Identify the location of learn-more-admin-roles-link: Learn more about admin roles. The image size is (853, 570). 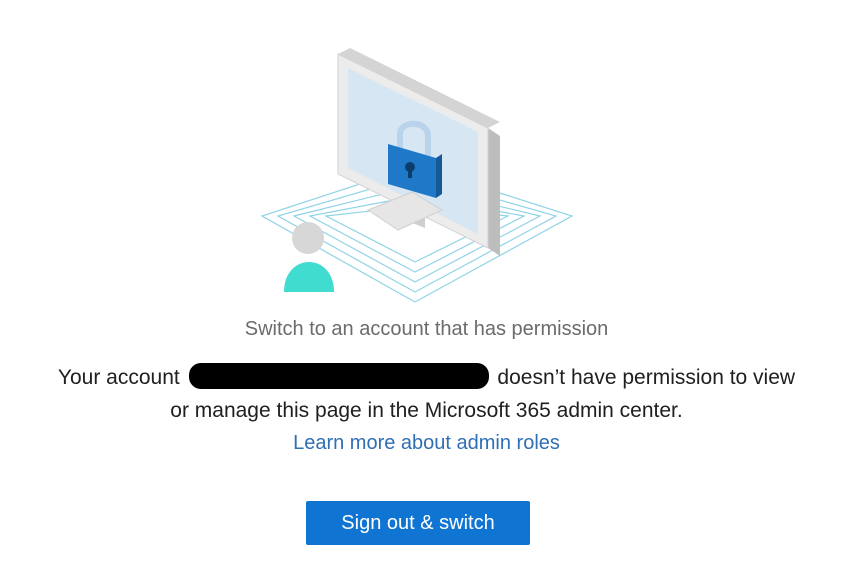
(426, 443).